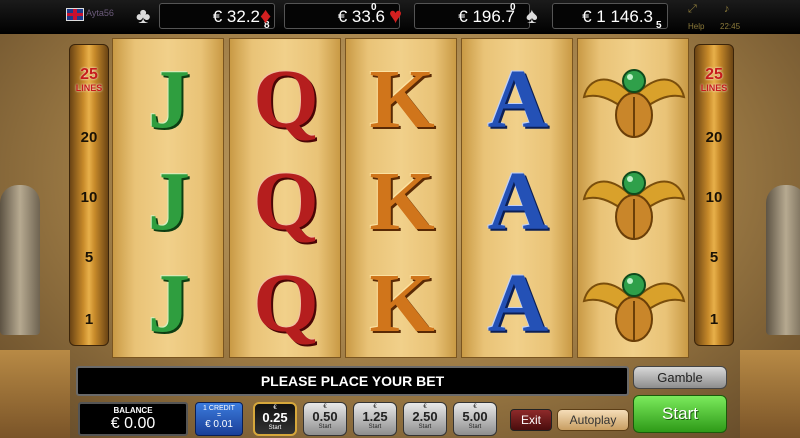 The height and width of the screenshot is (438, 800). I want to click on credit-display: 1 CREDIT = € 0.01, so click(219, 419).